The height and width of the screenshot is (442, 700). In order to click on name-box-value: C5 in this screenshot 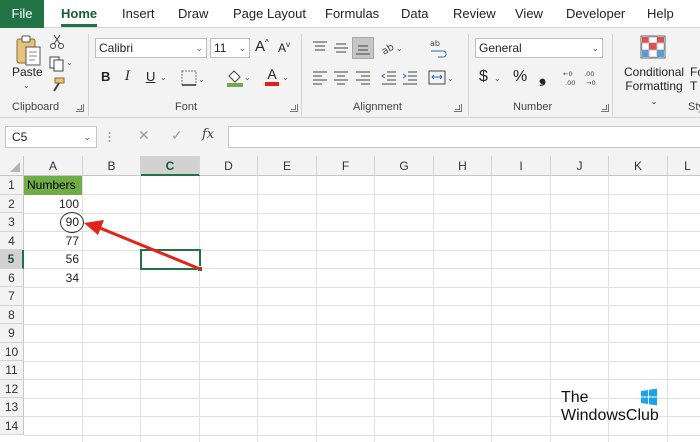, I will do `click(20, 137)`.